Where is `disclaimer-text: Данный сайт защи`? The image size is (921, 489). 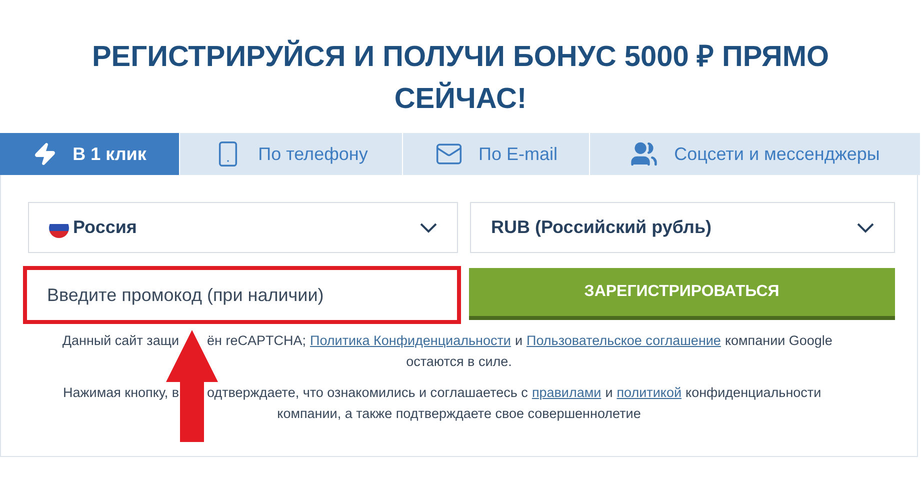 disclaimer-text: Данный сайт защи is located at coordinates (120, 341).